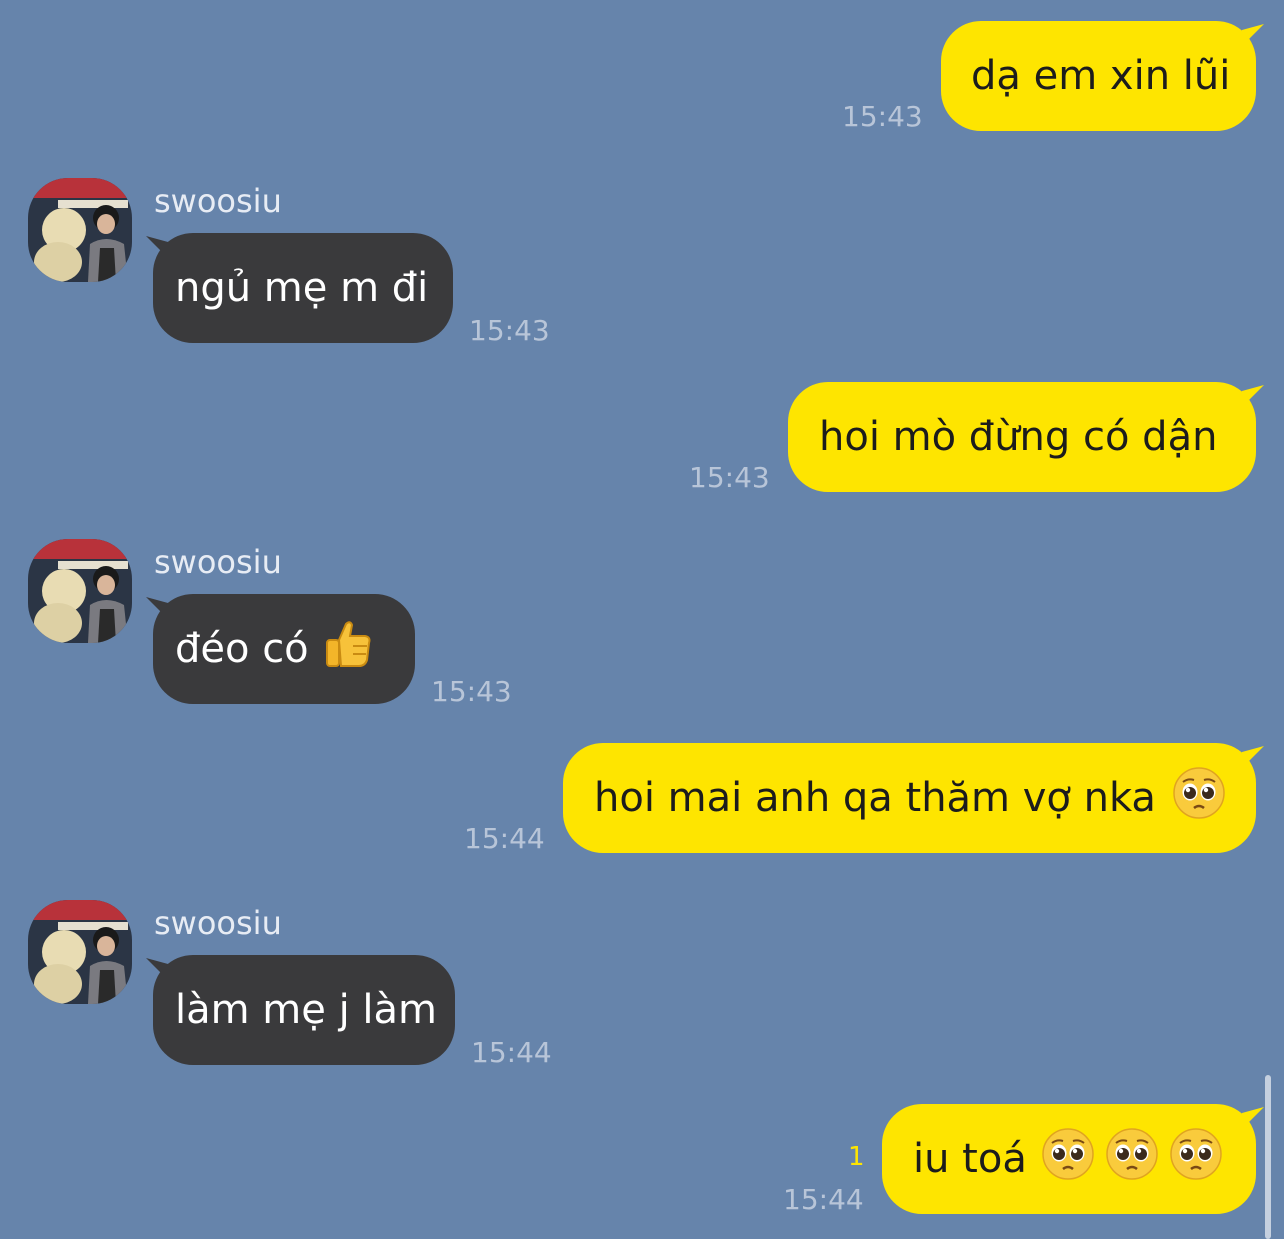 The height and width of the screenshot is (1239, 1284). I want to click on message-text: iu toá, so click(970, 1159).